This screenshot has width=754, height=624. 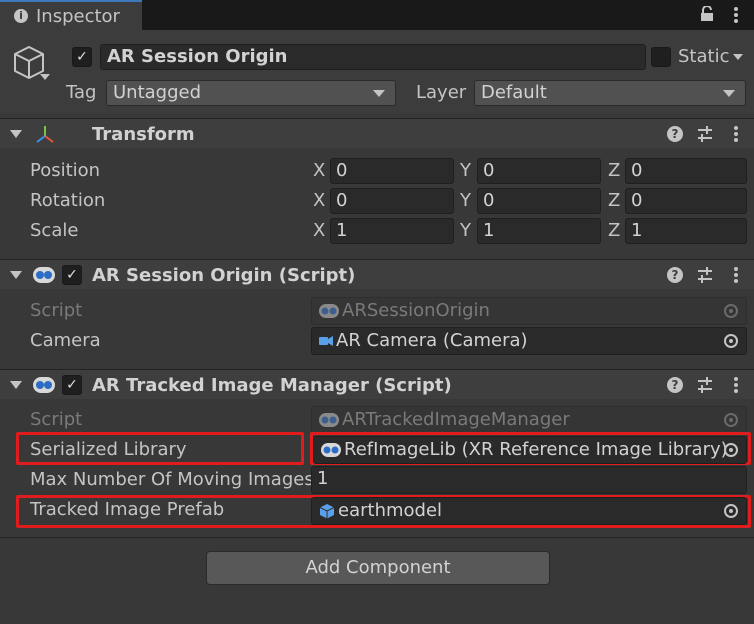 What do you see at coordinates (432, 340) in the screenshot?
I see `camera-value: AR Camera (Camera)` at bounding box center [432, 340].